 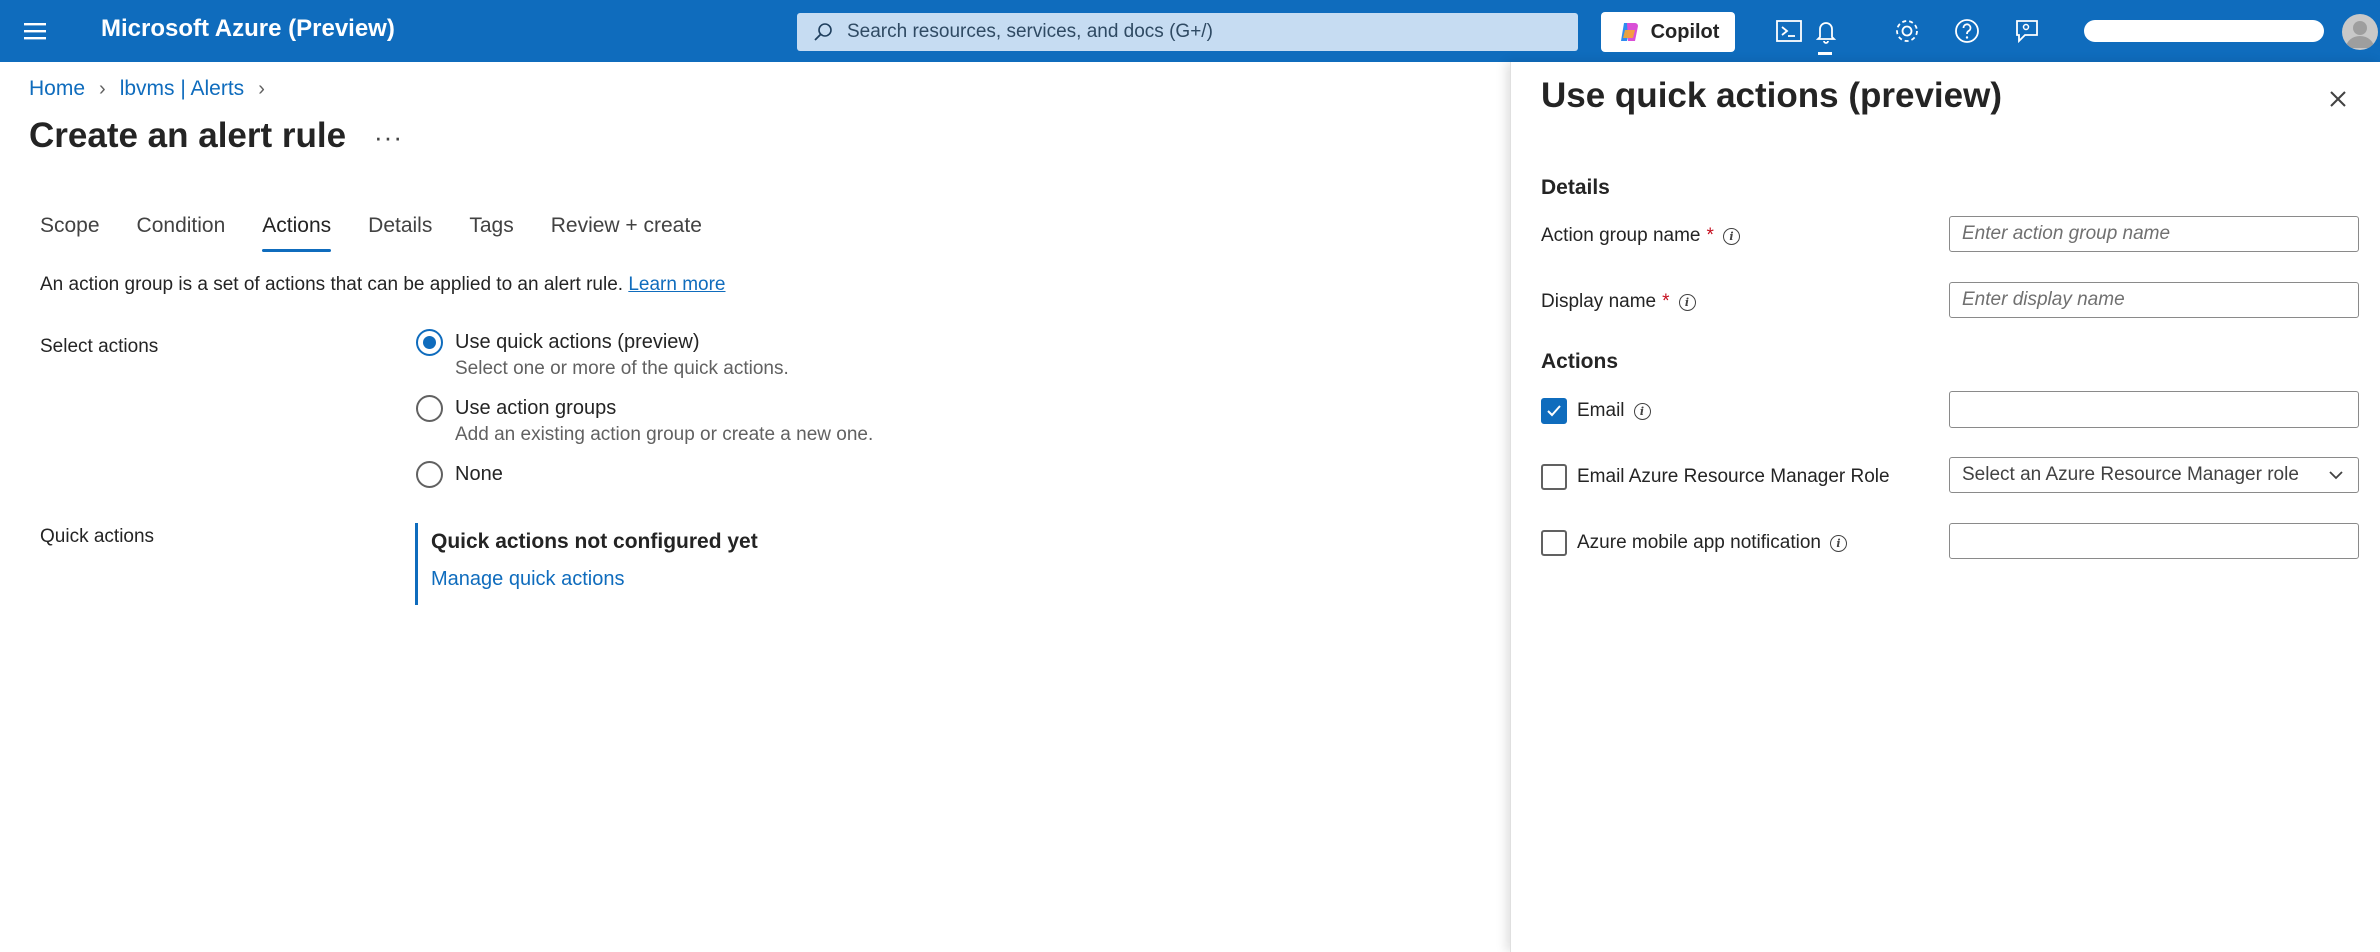 I want to click on help-icon, so click(x=1967, y=31).